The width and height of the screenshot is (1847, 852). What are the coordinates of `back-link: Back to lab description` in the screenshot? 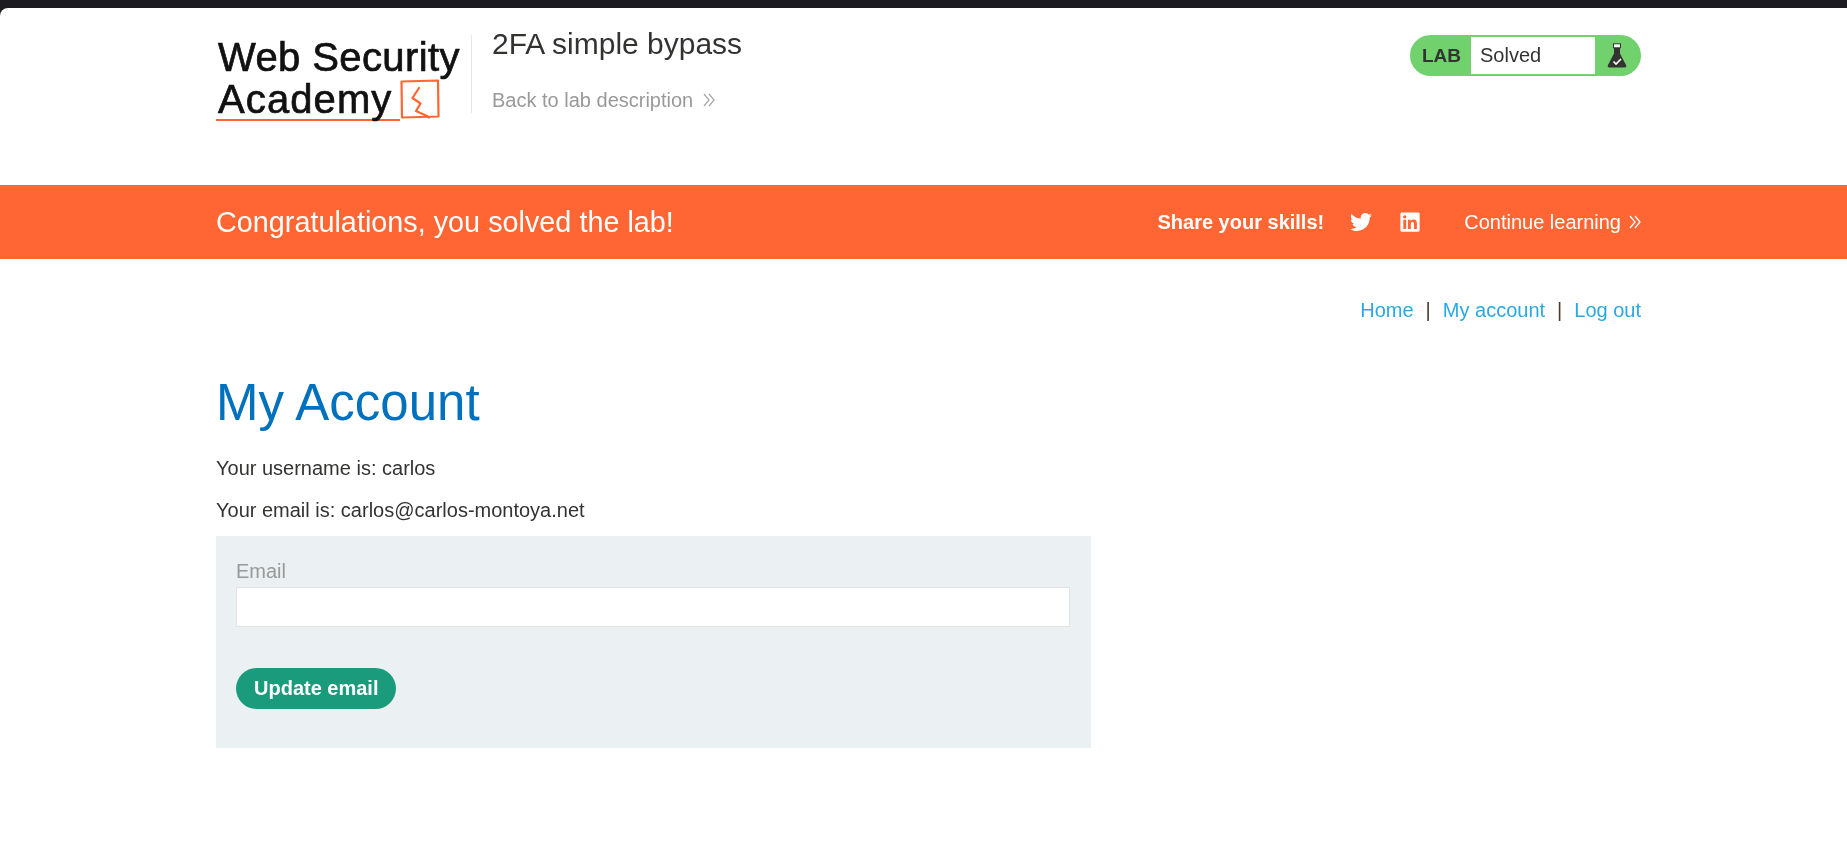 It's located at (604, 100).